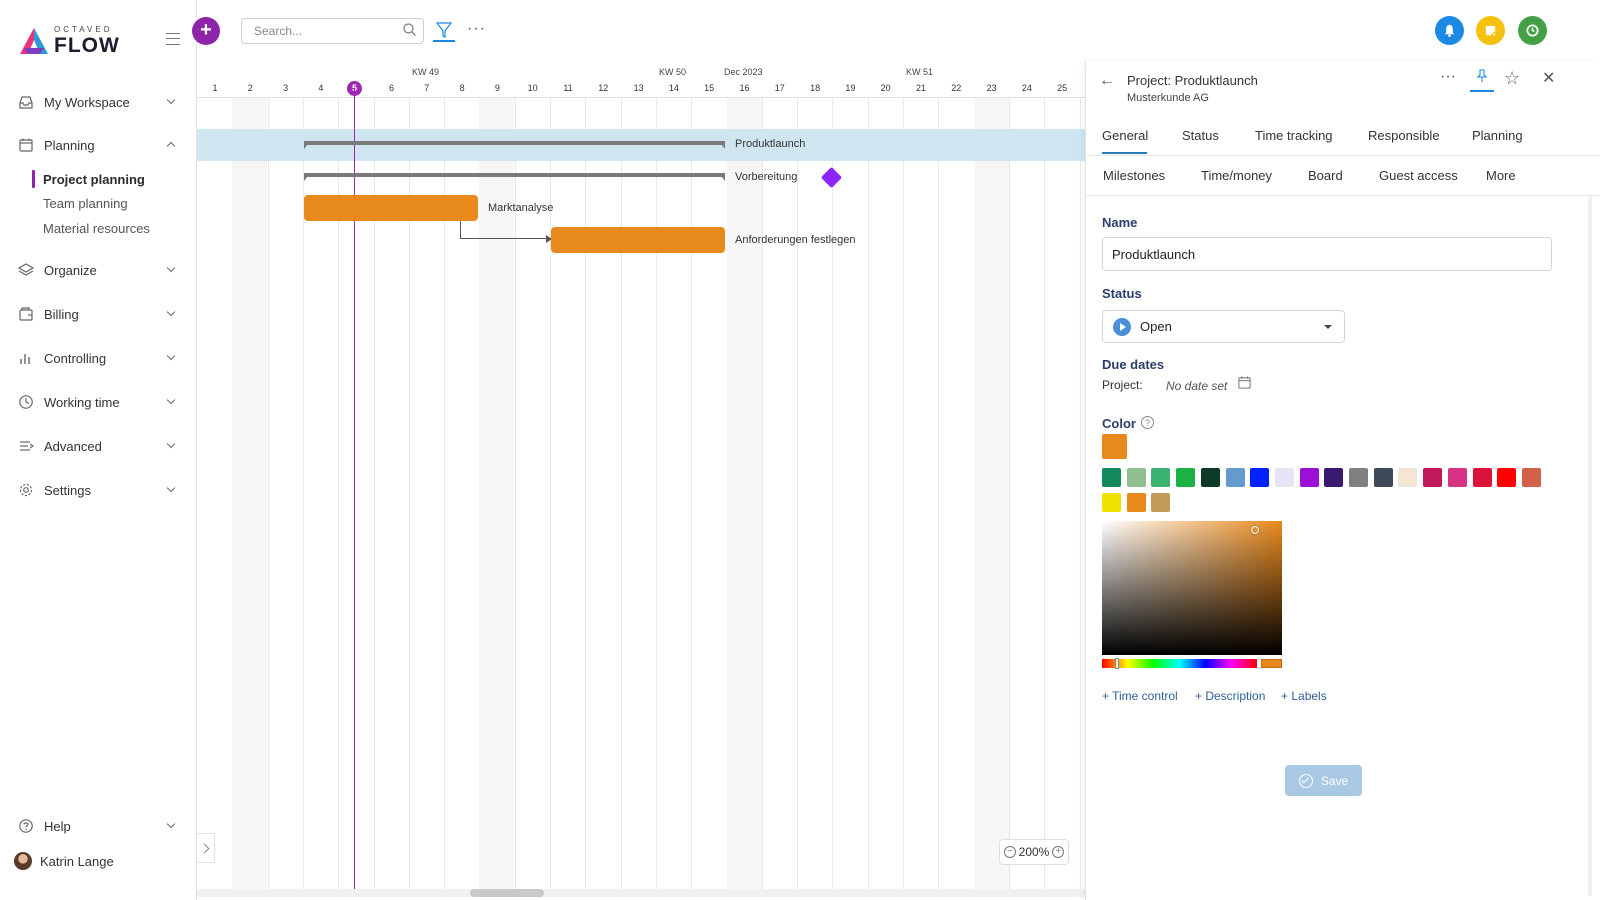 The height and width of the screenshot is (900, 1600). I want to click on help-icon: ?, so click(1147, 422).